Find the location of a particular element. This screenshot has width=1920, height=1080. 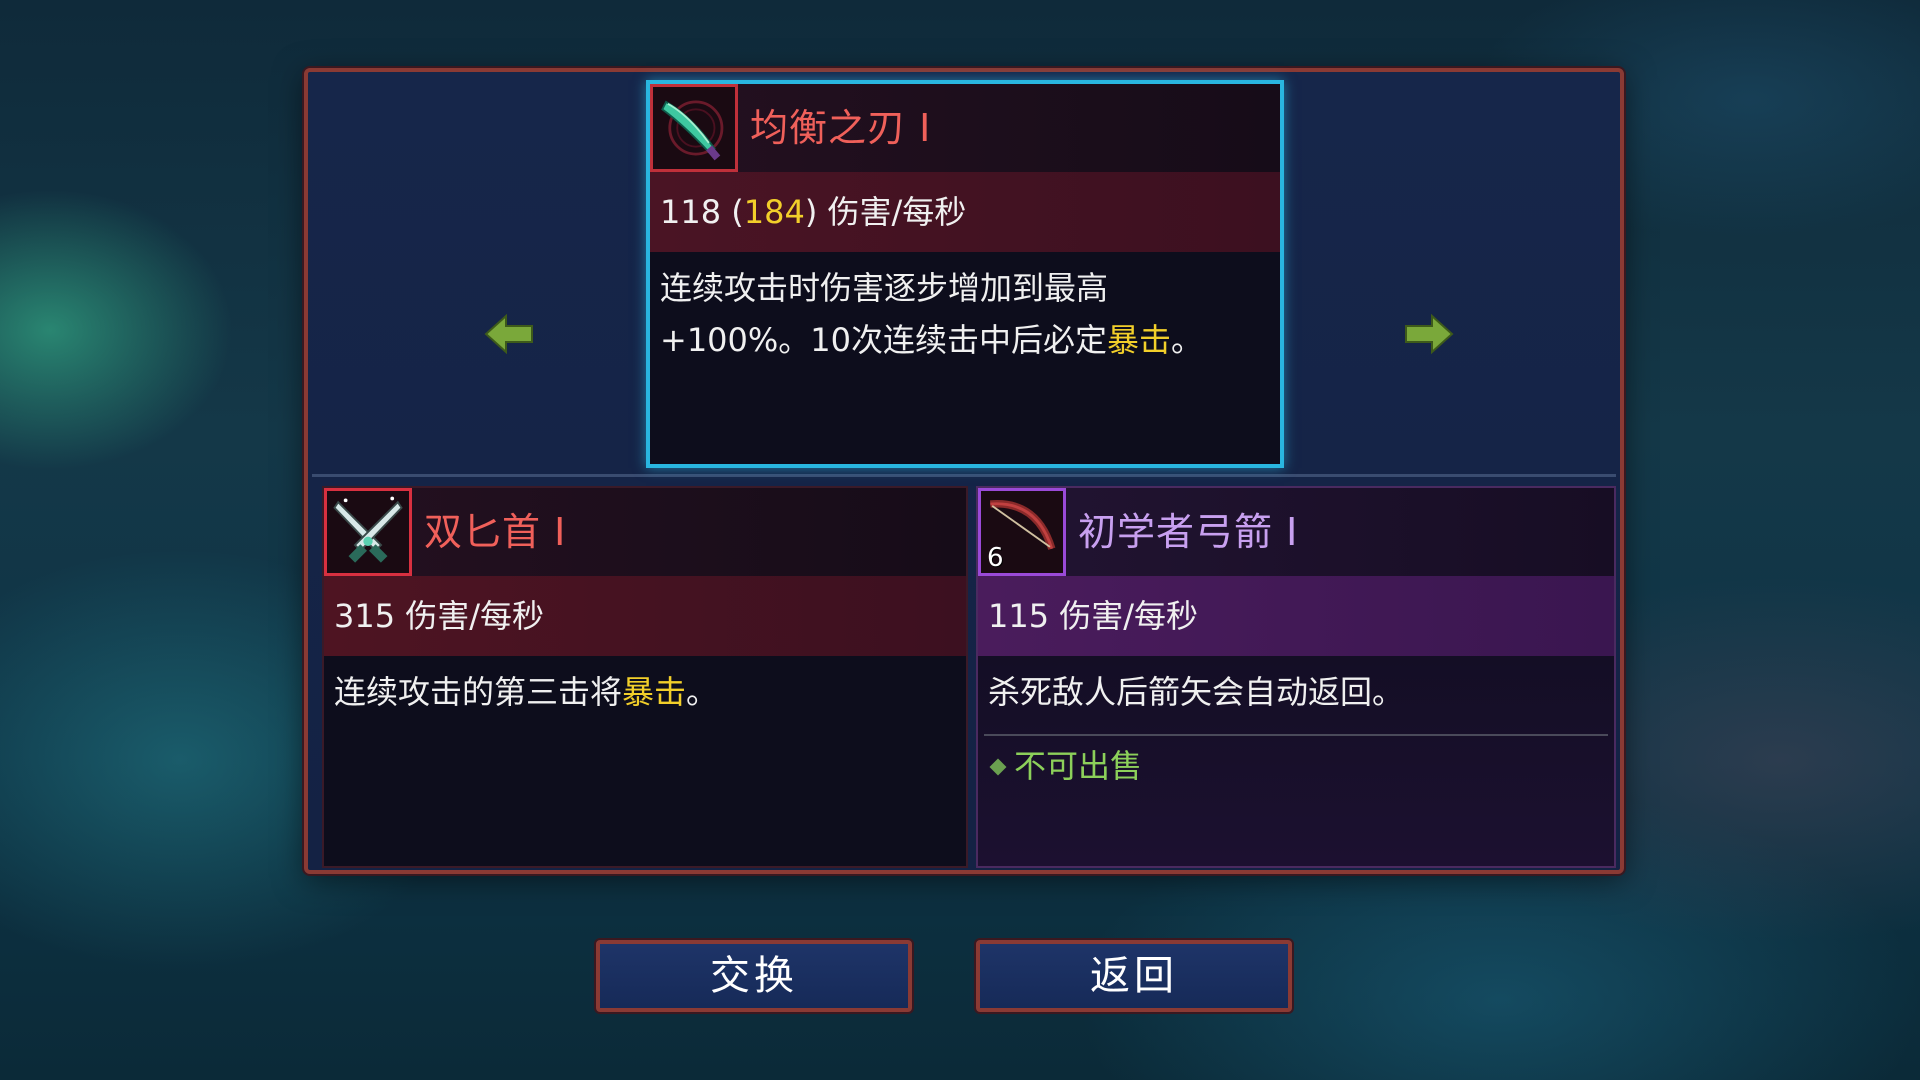

dps-stat: 118 (184) 伤害/每秒 is located at coordinates (965, 212).